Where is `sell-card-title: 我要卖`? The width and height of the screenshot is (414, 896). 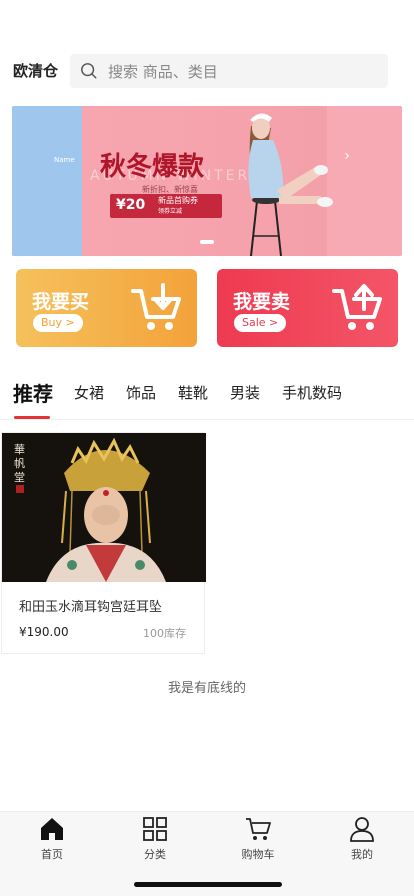
sell-card-title: 我要卖 is located at coordinates (262, 302).